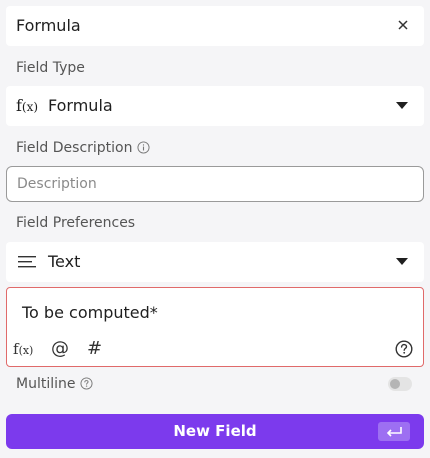  What do you see at coordinates (60, 348) in the screenshot?
I see `mention-icon: @` at bounding box center [60, 348].